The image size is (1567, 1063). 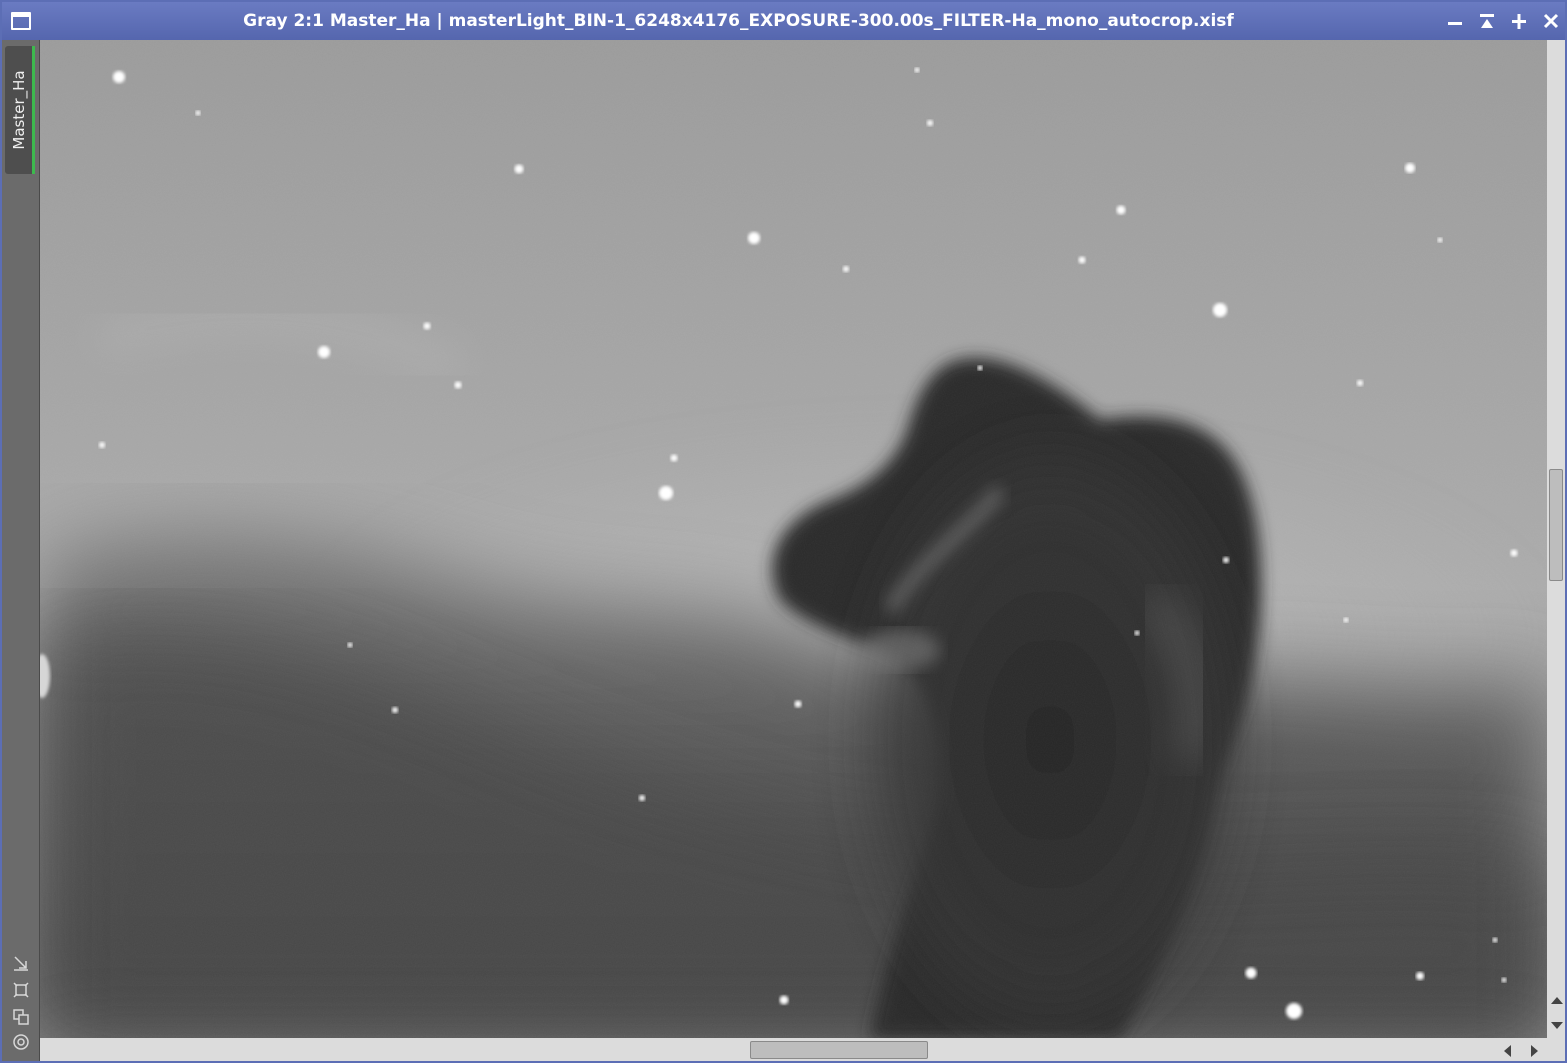 I want to click on close-icon, so click(x=1551, y=21).